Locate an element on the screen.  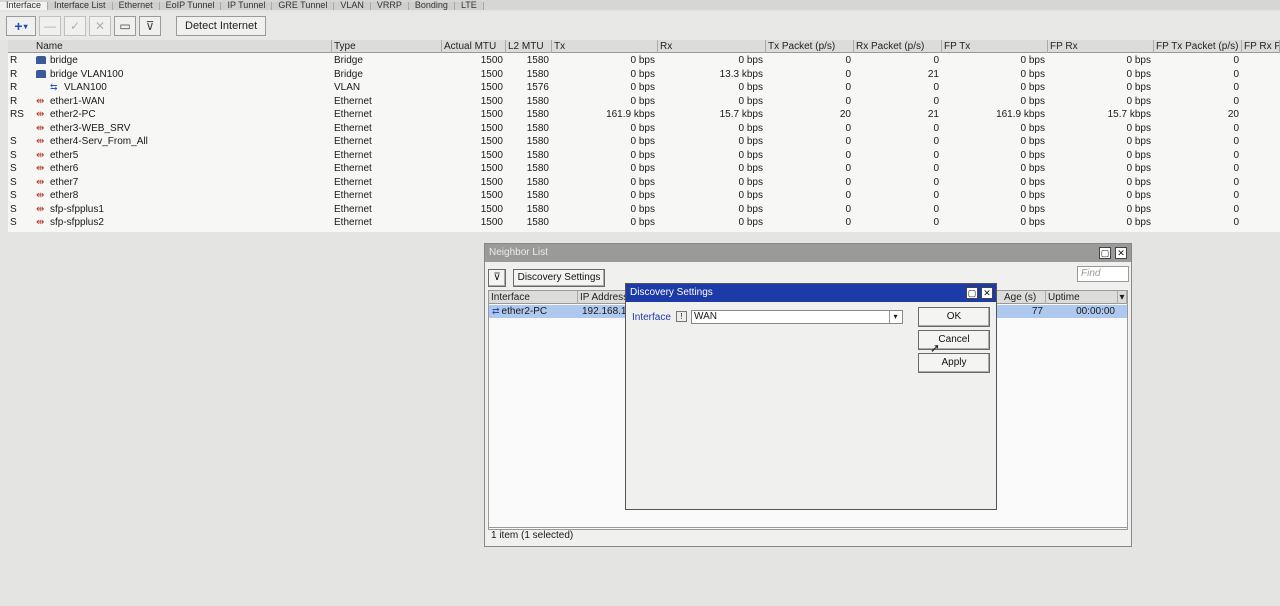
interface-name: ether3-WEB_SRV is located at coordinates (90, 128).